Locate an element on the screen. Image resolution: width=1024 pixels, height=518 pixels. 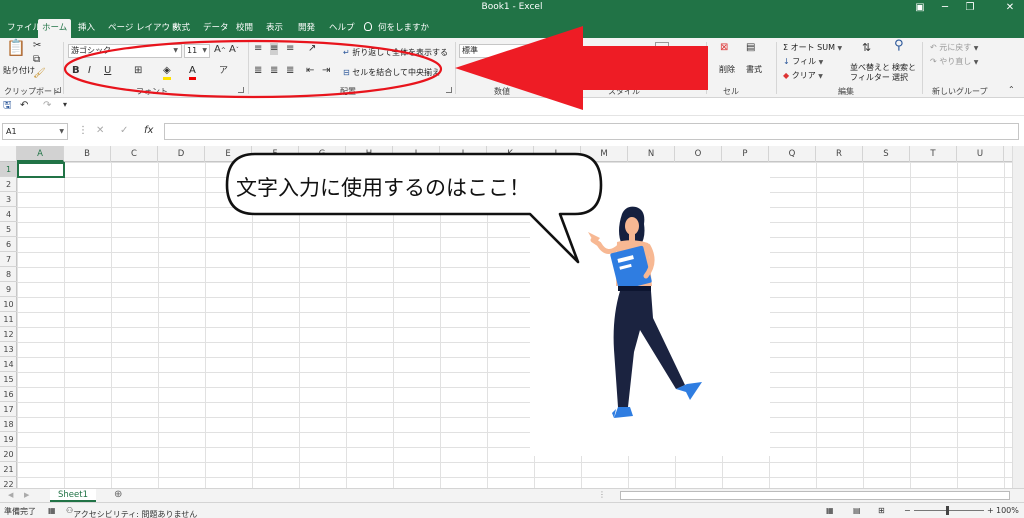
column-header: E is located at coordinates (228, 154).